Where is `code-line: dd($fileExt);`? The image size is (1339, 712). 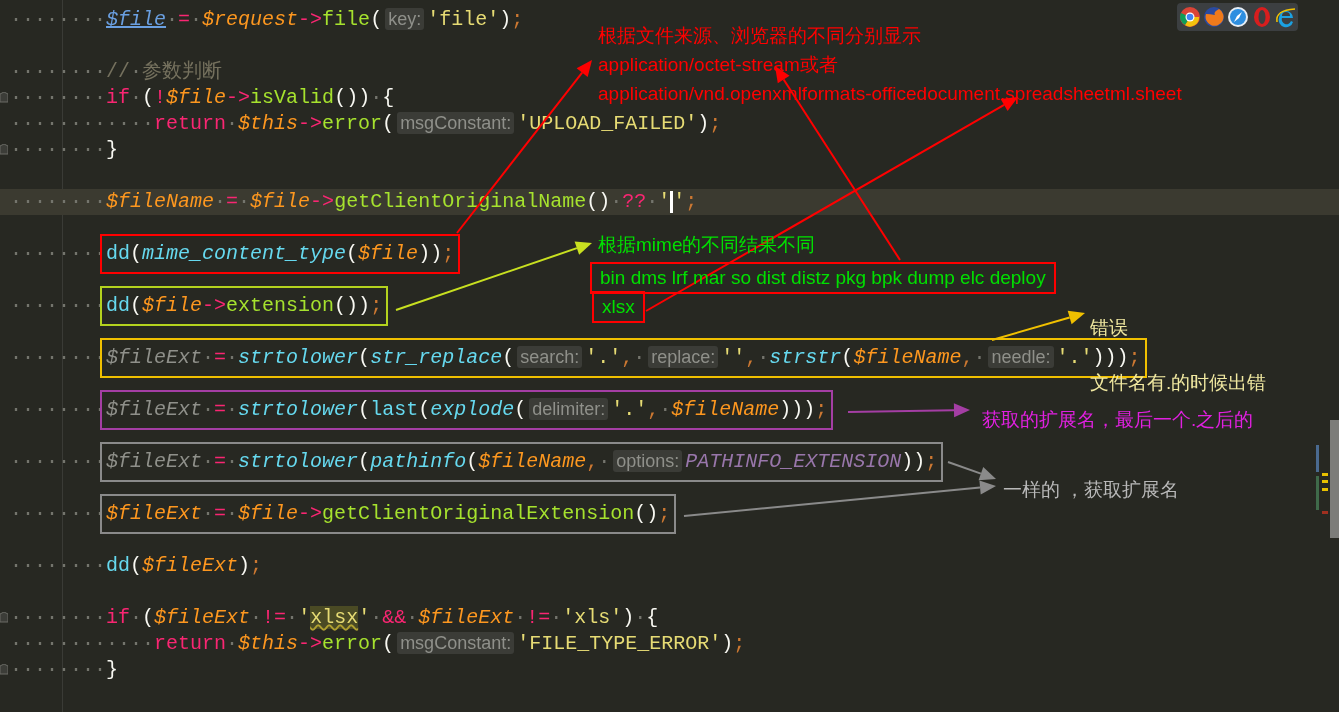
code-line: dd($fileExt); is located at coordinates (184, 566).